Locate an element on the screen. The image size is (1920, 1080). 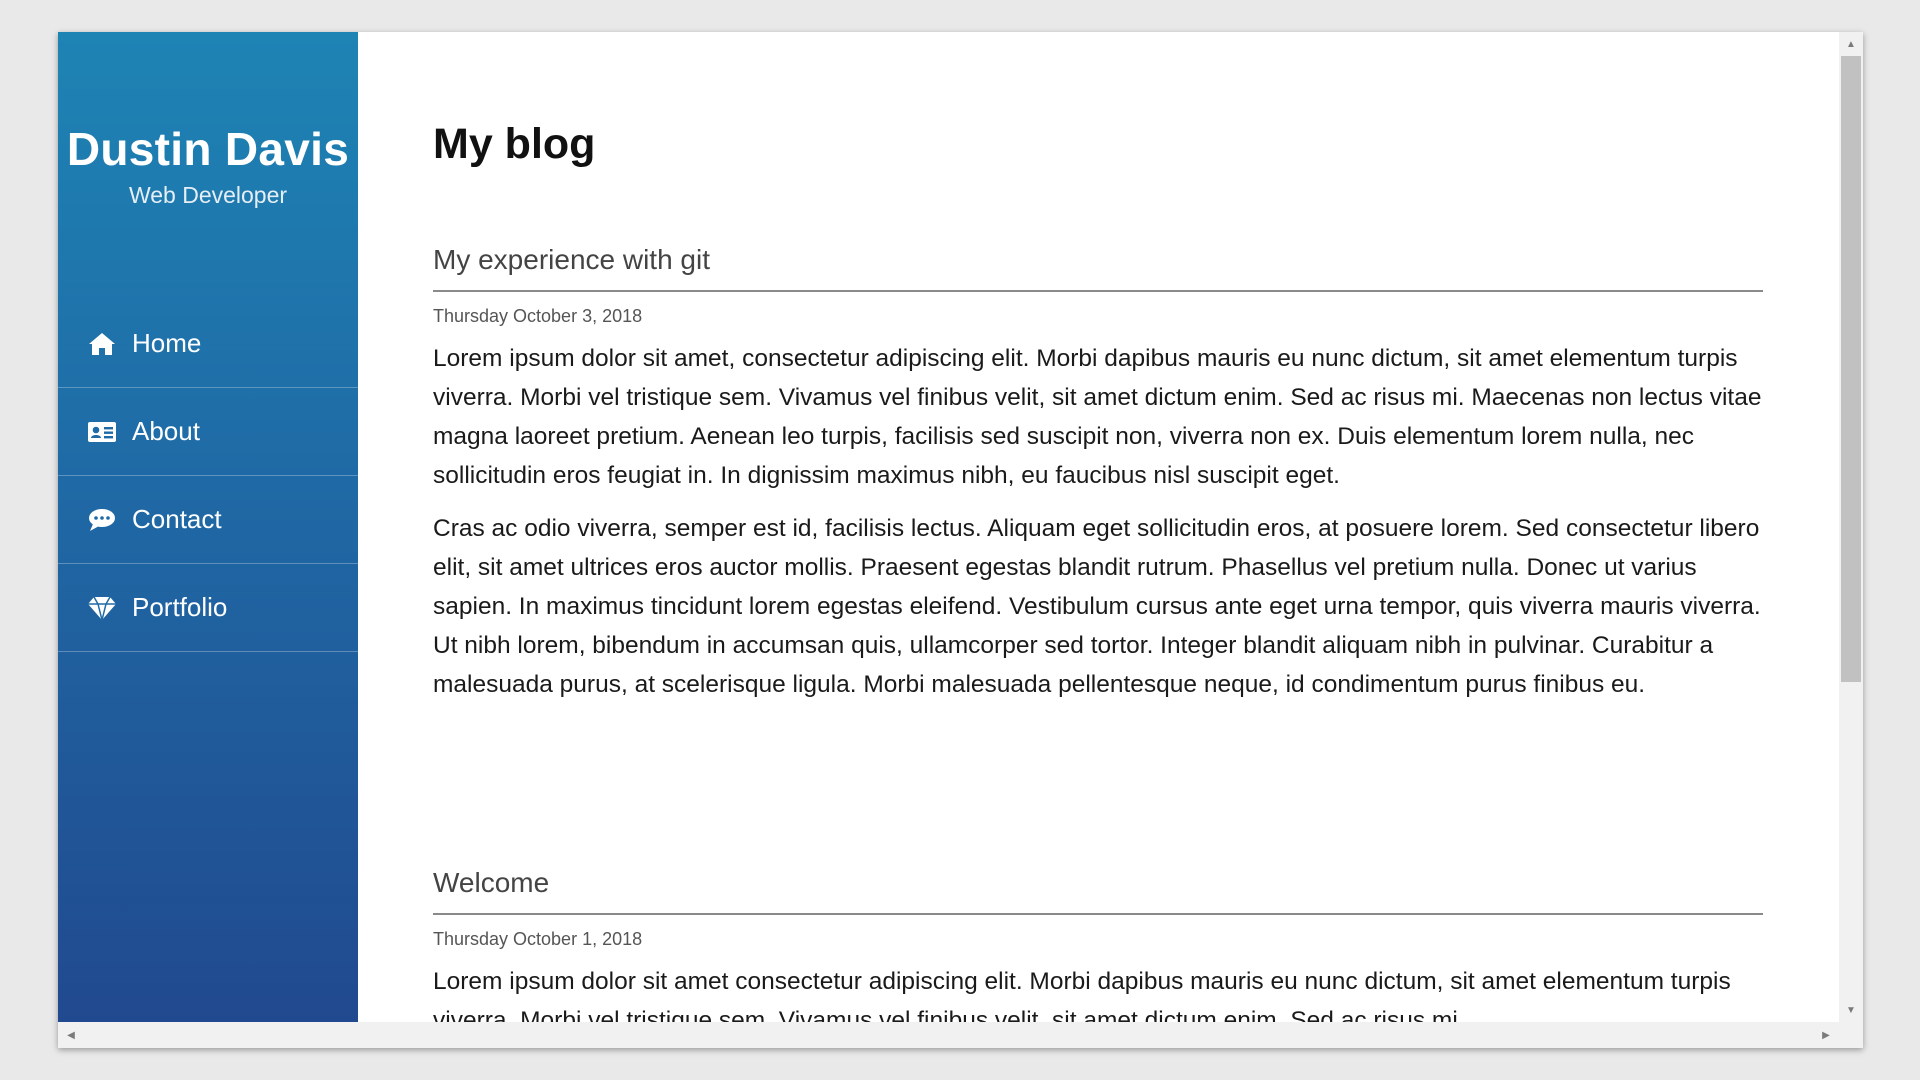
post-title: My experience with git is located at coordinates (1098, 268).